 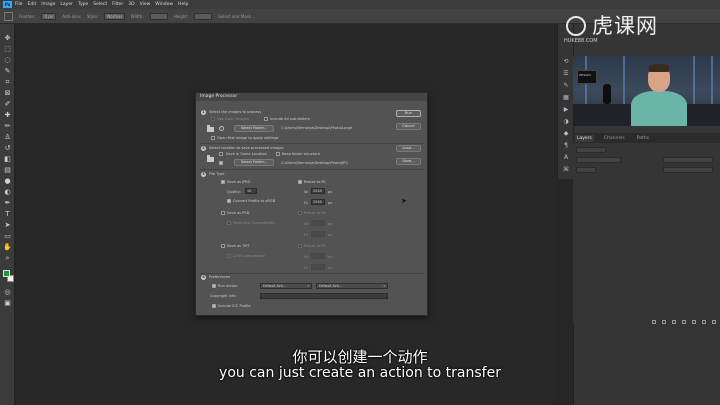 What do you see at coordinates (7, 104) in the screenshot?
I see `eyedropper-icon: ✐` at bounding box center [7, 104].